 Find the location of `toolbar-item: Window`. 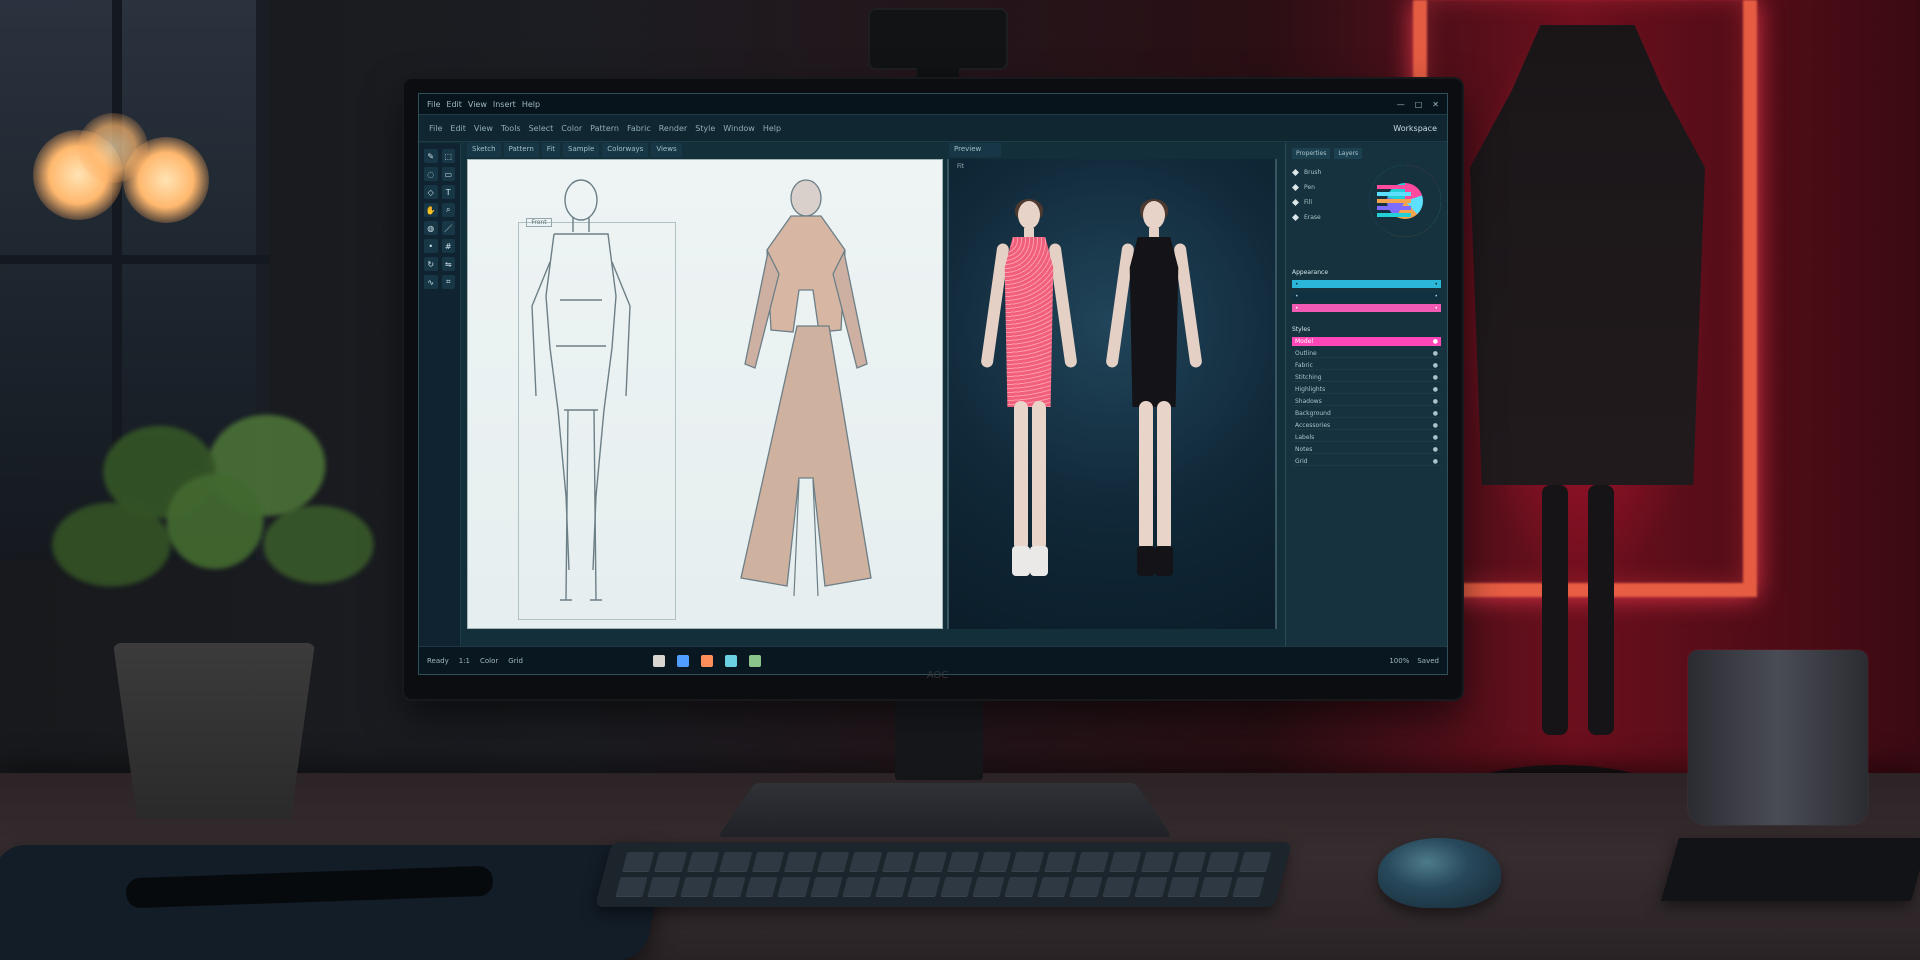

toolbar-item: Window is located at coordinates (739, 128).